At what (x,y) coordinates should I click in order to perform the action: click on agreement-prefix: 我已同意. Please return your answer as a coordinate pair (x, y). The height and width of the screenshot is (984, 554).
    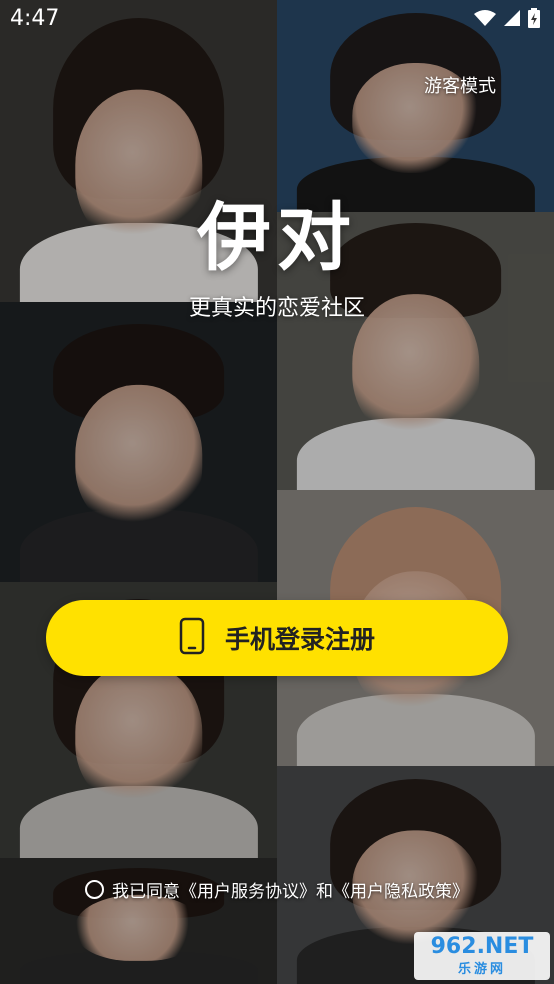
    Looking at the image, I should click on (146, 892).